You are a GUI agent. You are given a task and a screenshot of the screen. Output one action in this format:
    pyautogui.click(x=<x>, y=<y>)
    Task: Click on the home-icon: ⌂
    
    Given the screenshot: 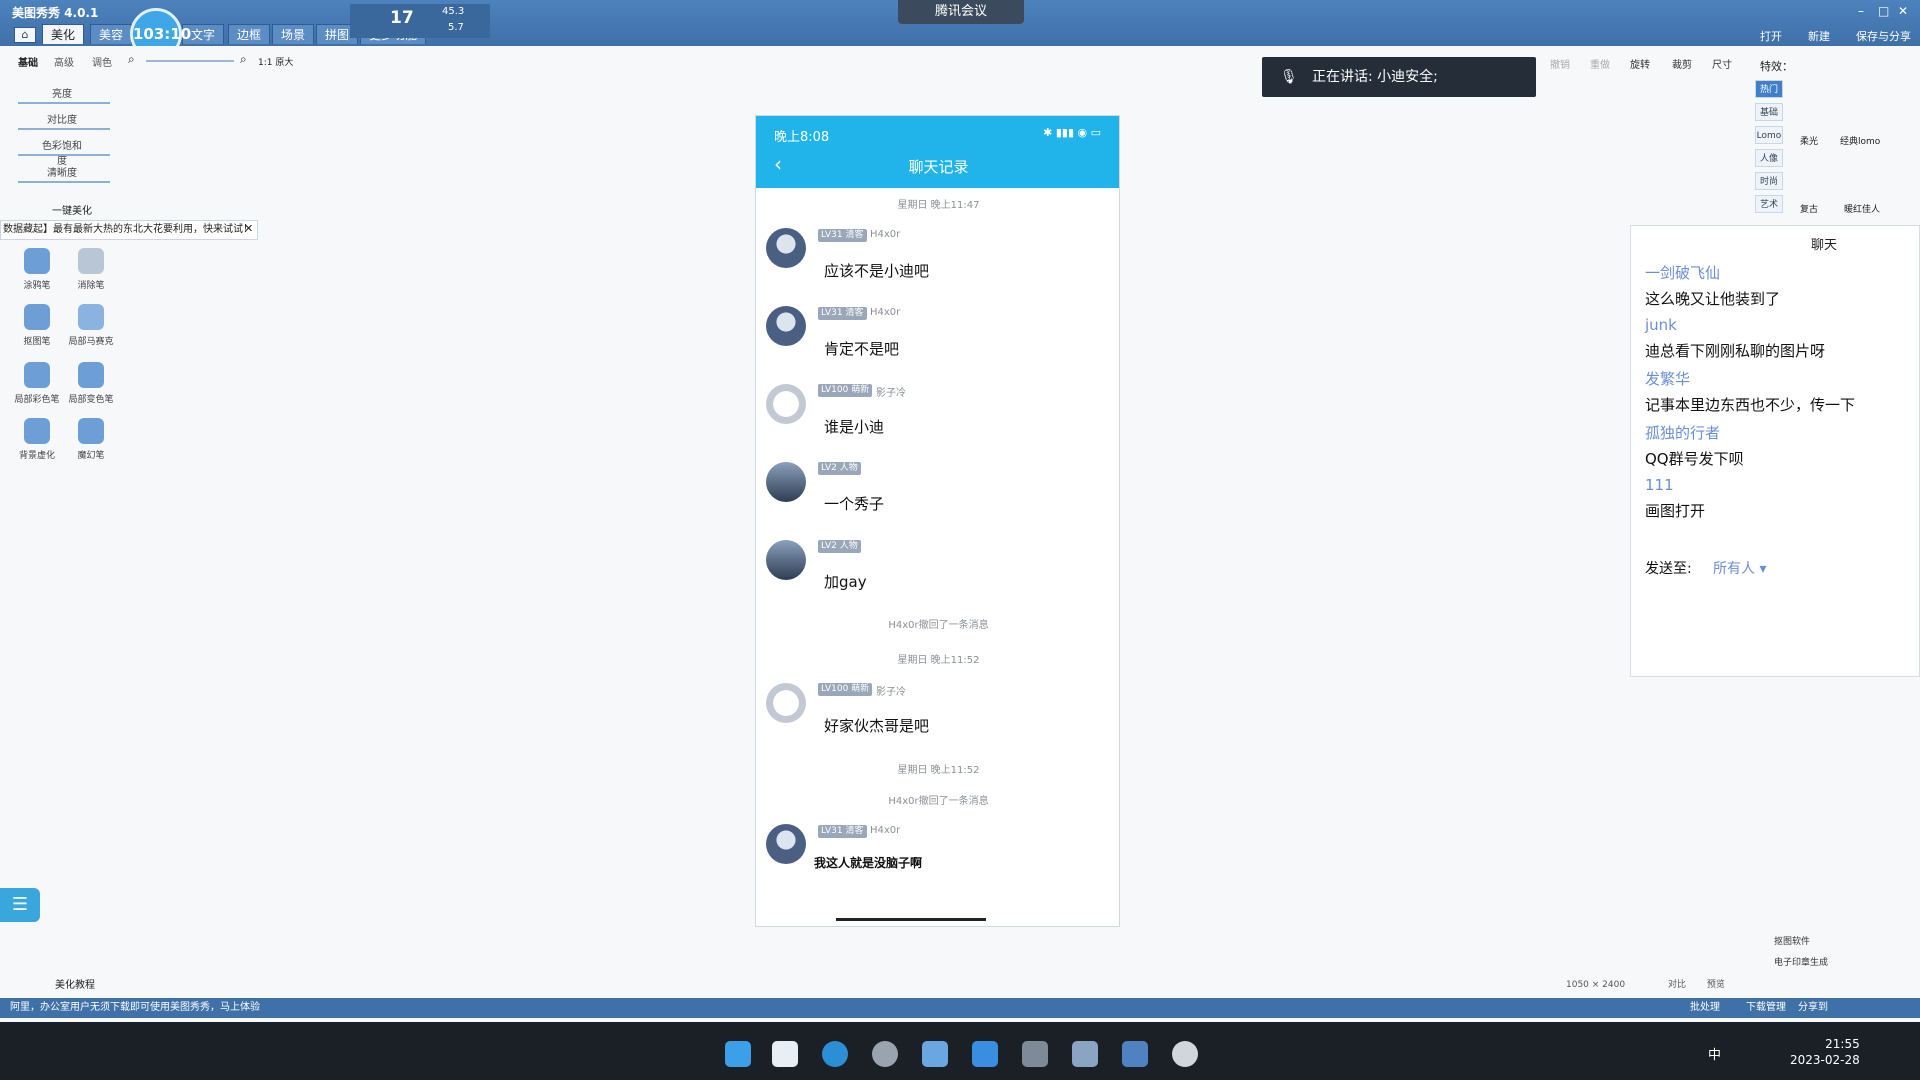 What is the action you would take?
    pyautogui.click(x=25, y=35)
    